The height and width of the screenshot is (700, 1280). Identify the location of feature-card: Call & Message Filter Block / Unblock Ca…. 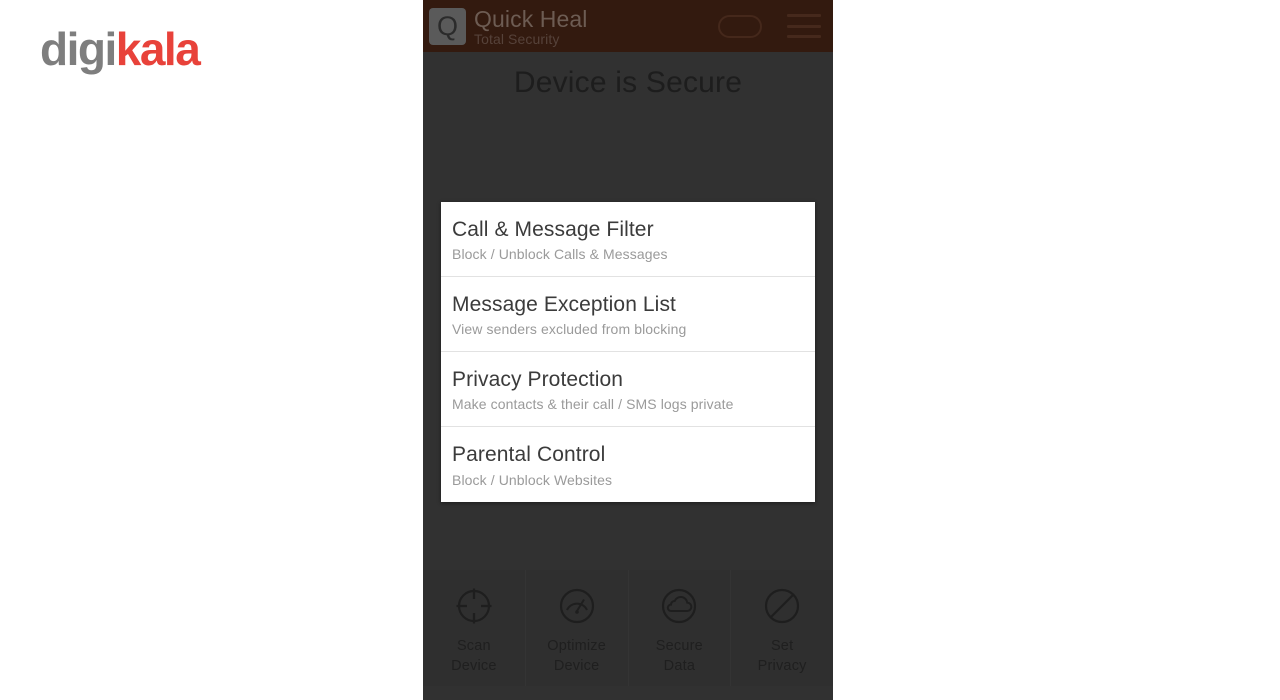
(628, 352).